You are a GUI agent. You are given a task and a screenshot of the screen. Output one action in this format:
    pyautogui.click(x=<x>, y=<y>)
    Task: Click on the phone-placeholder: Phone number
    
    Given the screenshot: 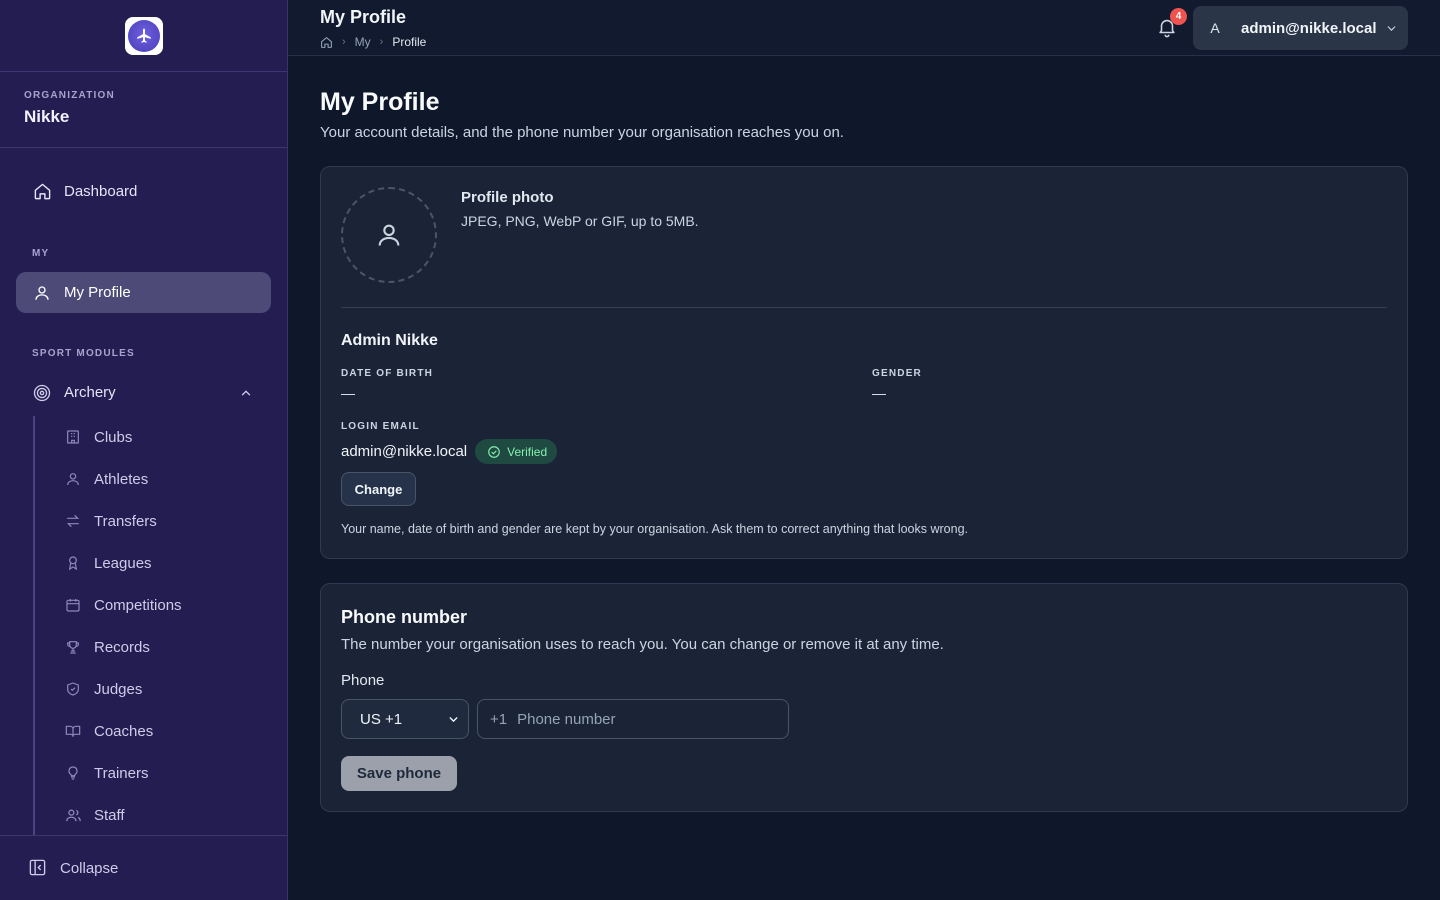 What is the action you would take?
    pyautogui.click(x=566, y=719)
    